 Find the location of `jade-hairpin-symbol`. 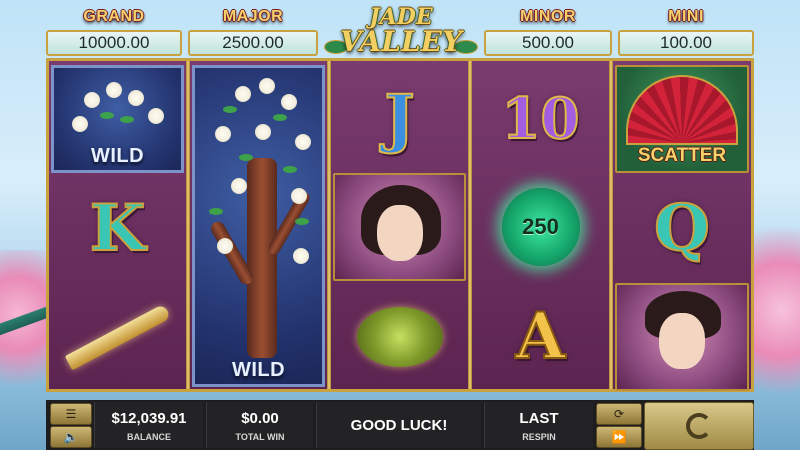

jade-hairpin-symbol is located at coordinates (399, 337).